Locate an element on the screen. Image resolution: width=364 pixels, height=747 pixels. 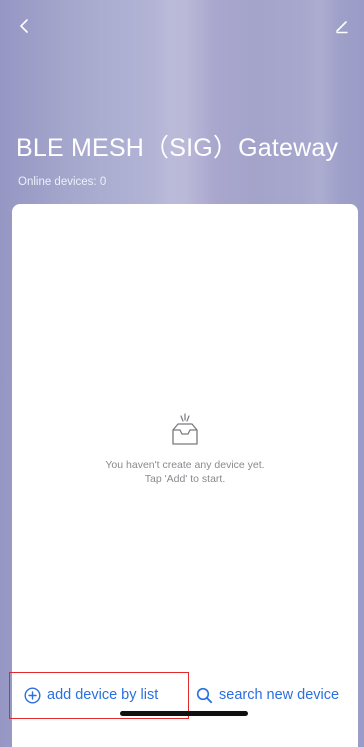
bottom-action-bar: add device by list search new device is located at coordinates (182, 709).